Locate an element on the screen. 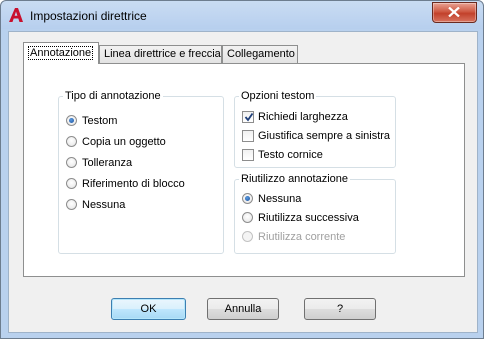  option-label: Riutilizza successiva is located at coordinates (308, 218).